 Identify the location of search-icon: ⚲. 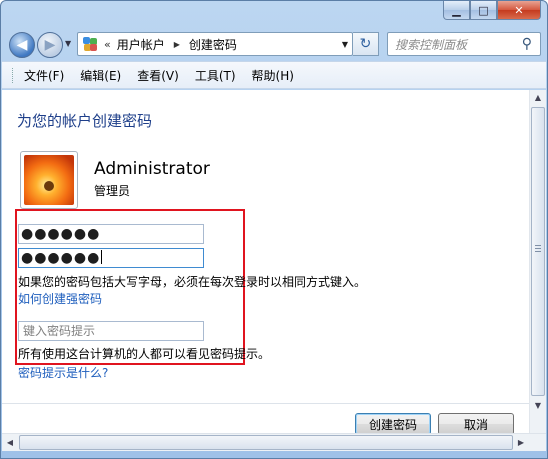
(527, 44).